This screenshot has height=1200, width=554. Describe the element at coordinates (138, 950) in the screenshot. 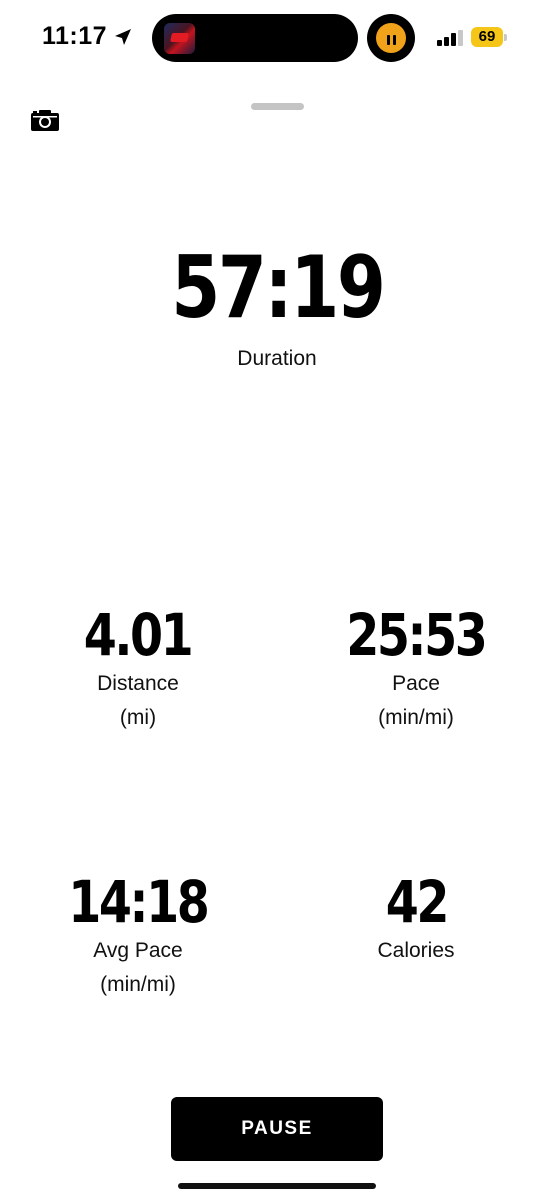

I see `avg-pace-label: Avg Pace` at that location.